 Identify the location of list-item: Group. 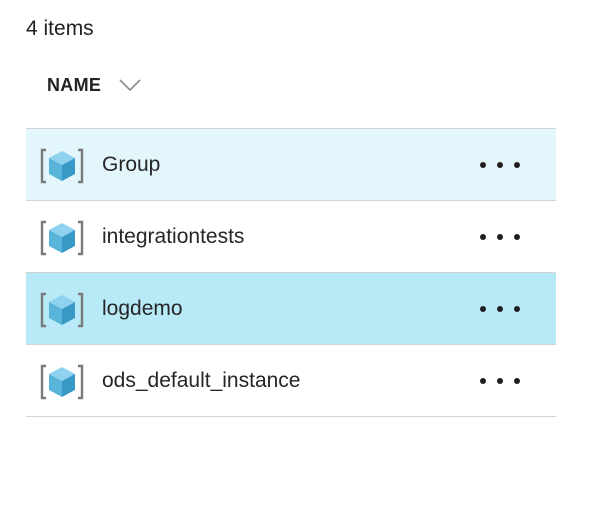
(291, 165).